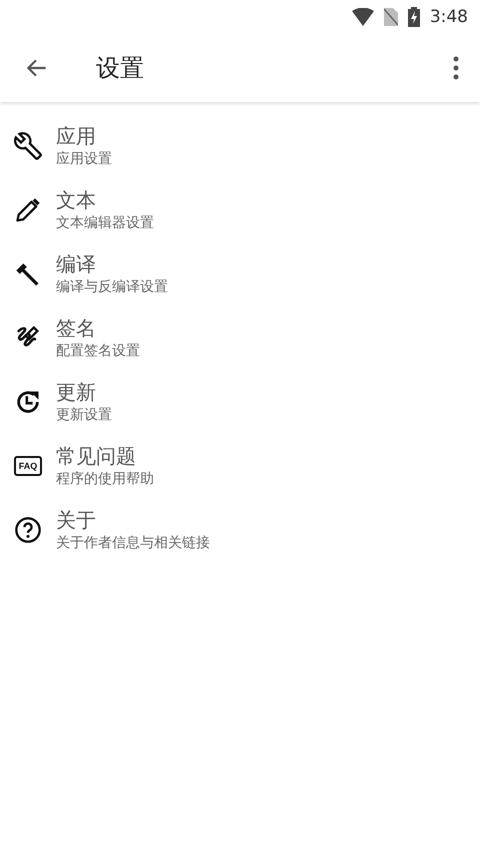  Describe the element at coordinates (28, 530) in the screenshot. I see `help-icon` at that location.